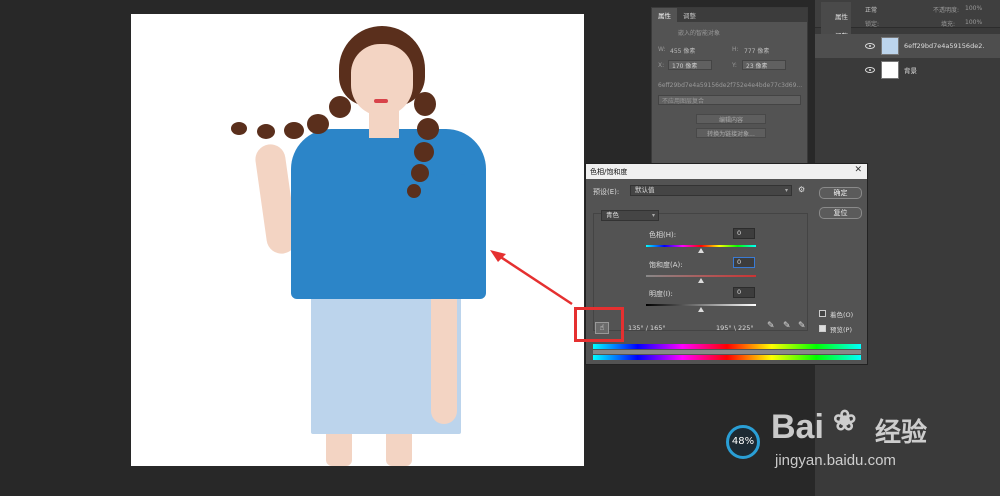  Describe the element at coordinates (840, 193) in the screenshot. I see `ok-button: 确定` at that location.